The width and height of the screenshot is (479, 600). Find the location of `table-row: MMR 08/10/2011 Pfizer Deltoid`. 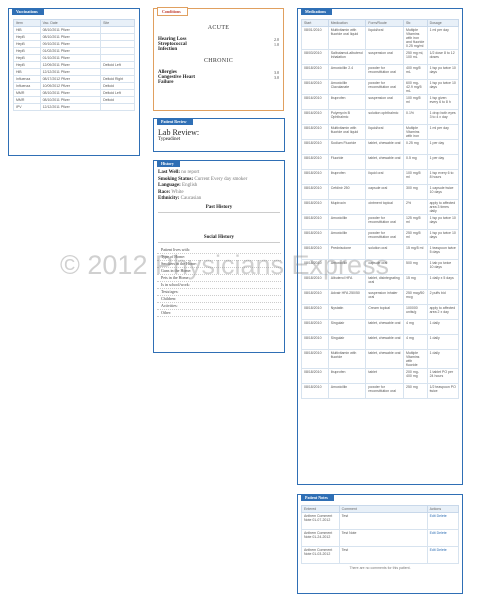

table-row: MMR 08/10/2011 Pfizer Deltoid is located at coordinates (74, 100).